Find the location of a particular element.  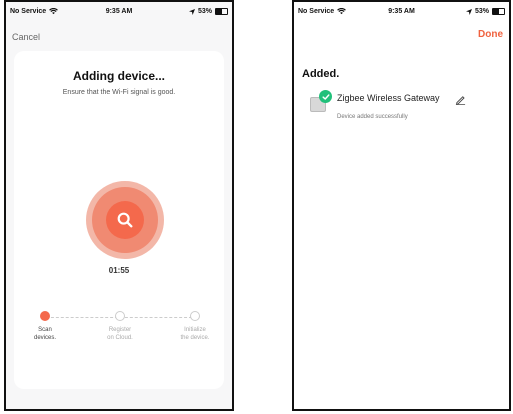

step-register: Register on Cloud. is located at coordinates (120, 326).